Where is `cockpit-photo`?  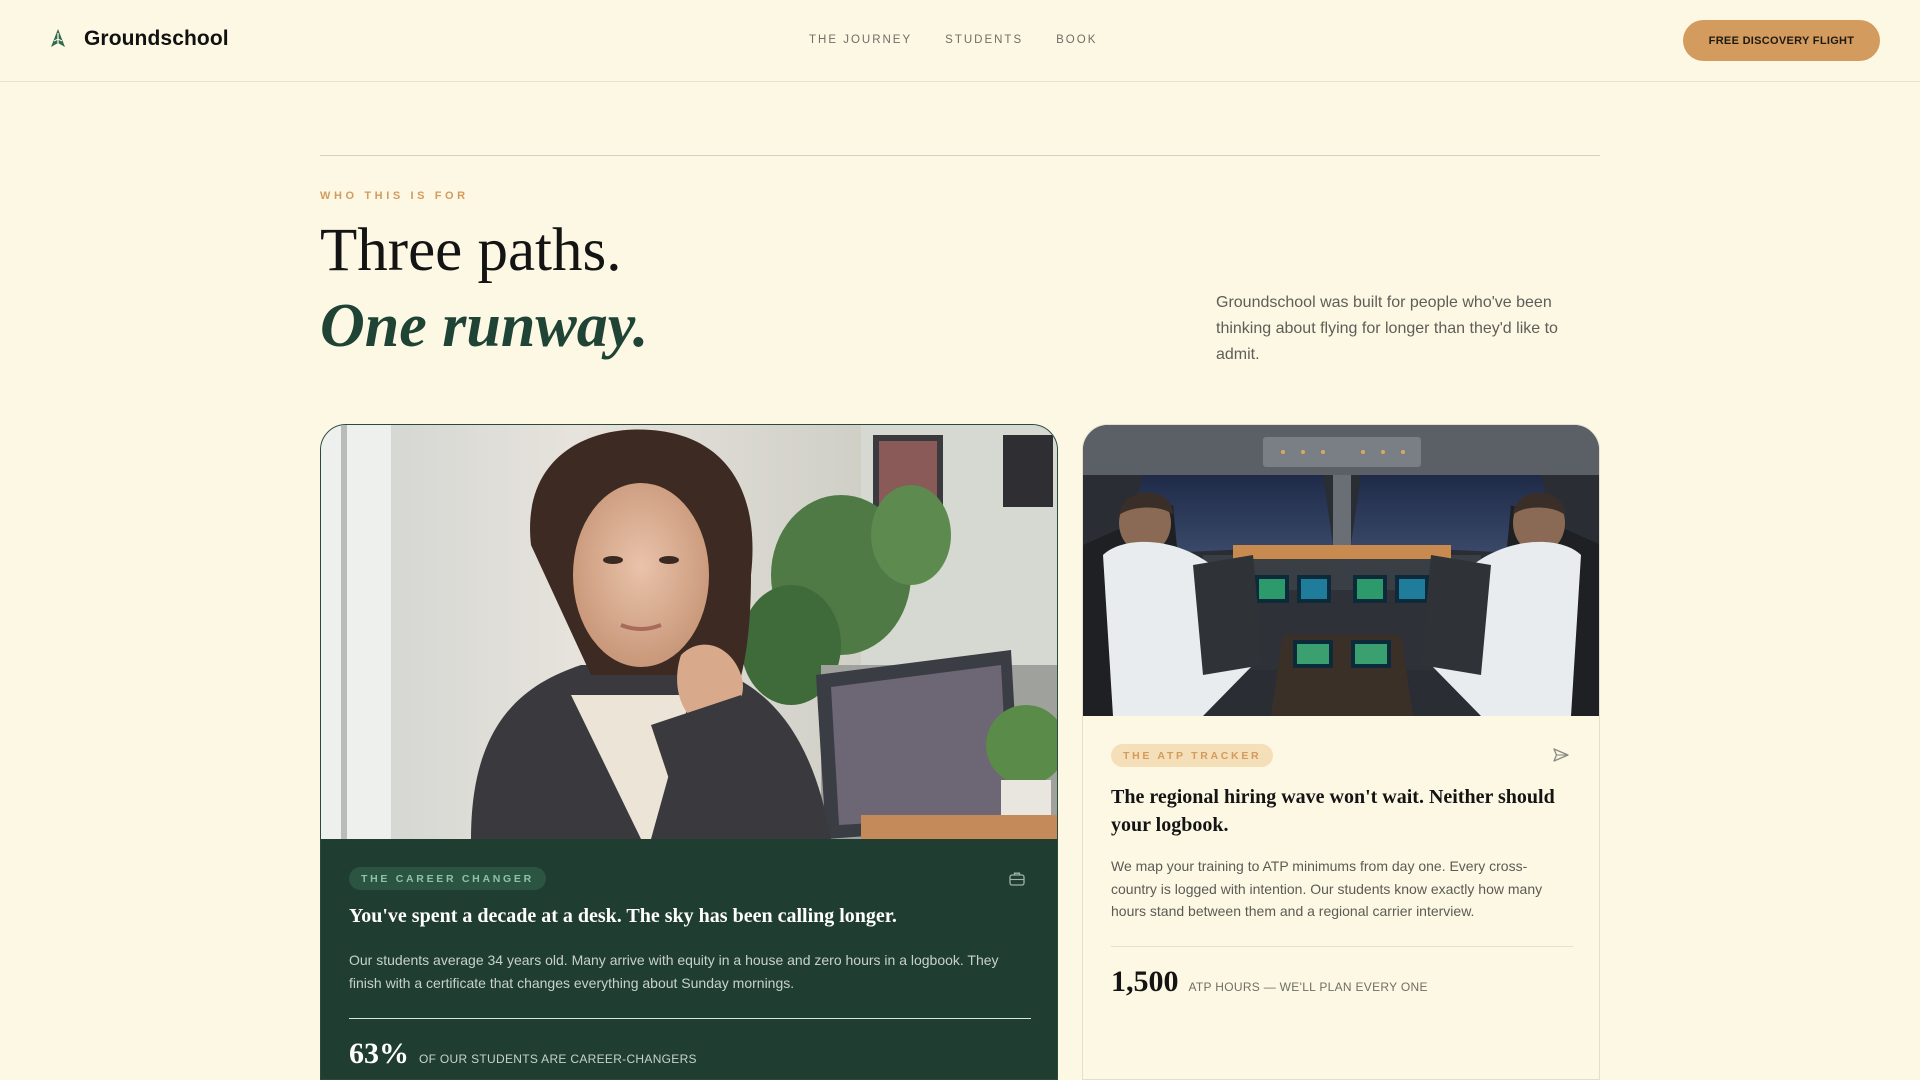 cockpit-photo is located at coordinates (1341, 570).